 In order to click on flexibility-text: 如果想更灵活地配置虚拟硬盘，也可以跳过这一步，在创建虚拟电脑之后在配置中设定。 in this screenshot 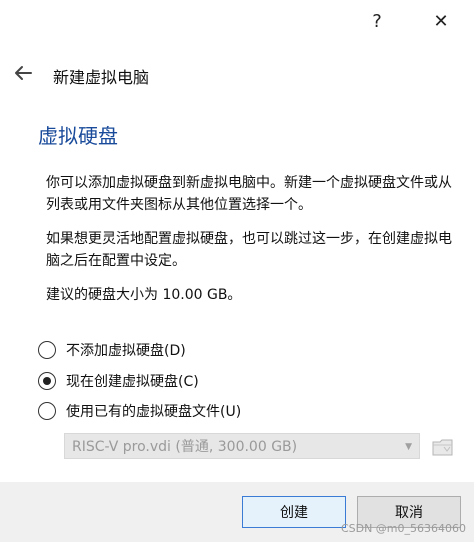, I will do `click(249, 250)`.